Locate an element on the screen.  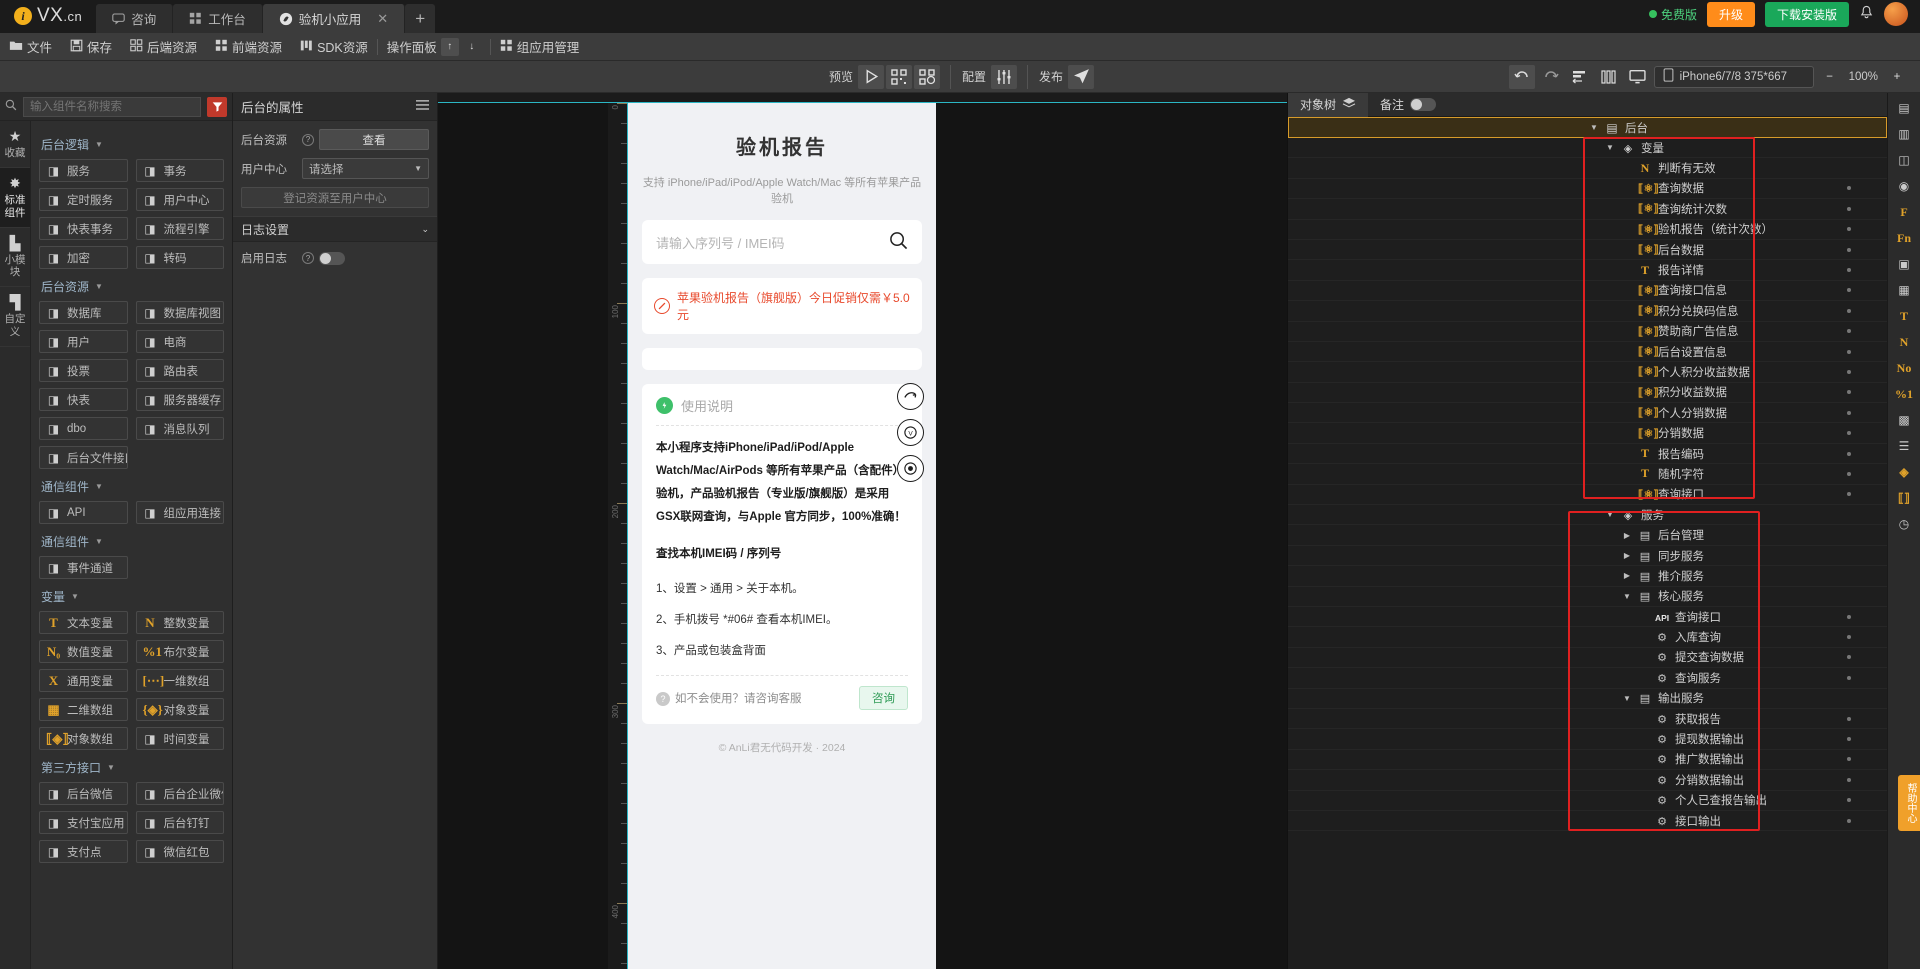
glyph-icon: F is located at coordinates (1904, 212).